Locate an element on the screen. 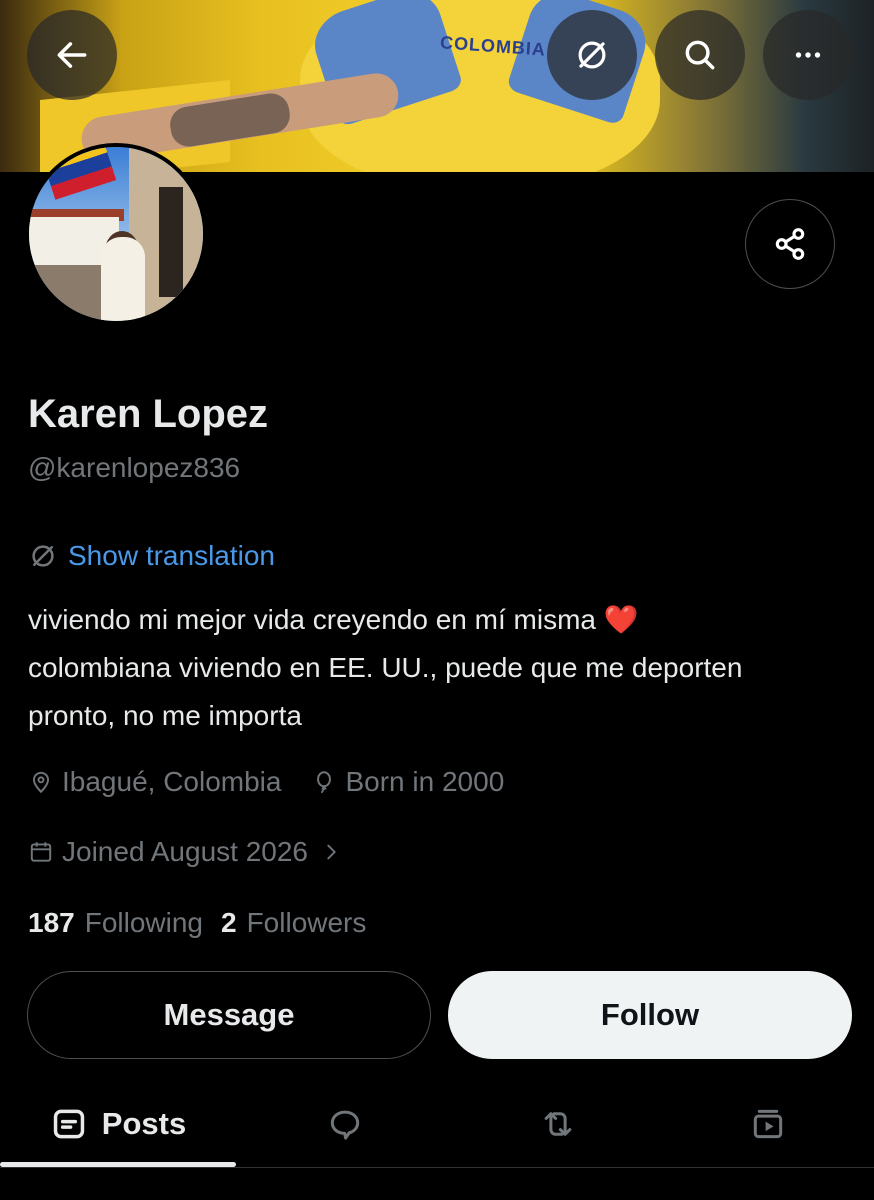 The width and height of the screenshot is (874, 1200). tabs-divider is located at coordinates (437, 1167).